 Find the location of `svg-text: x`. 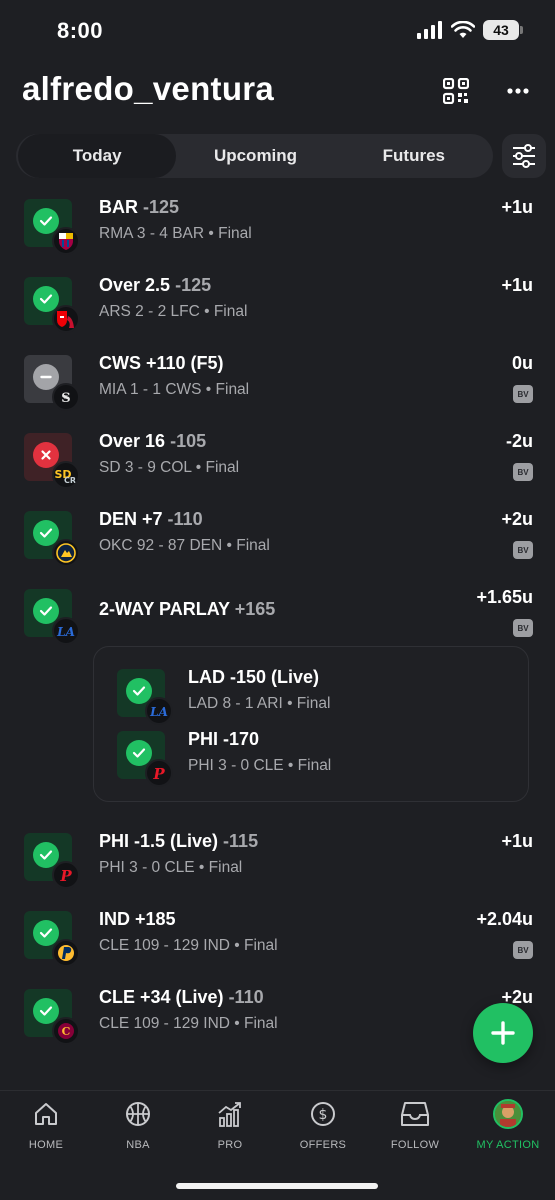

svg-text: x is located at coordinates (66, 397).